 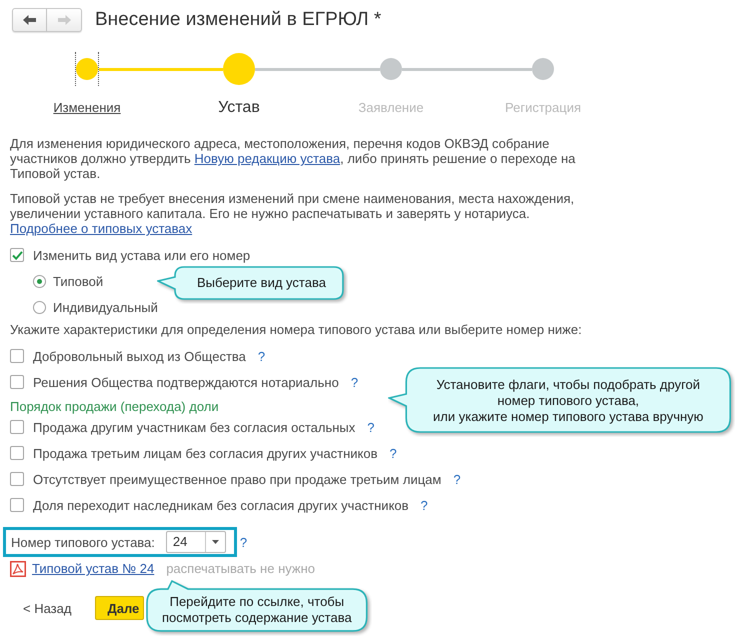 I want to click on left-arrow-icon, so click(x=29, y=20).